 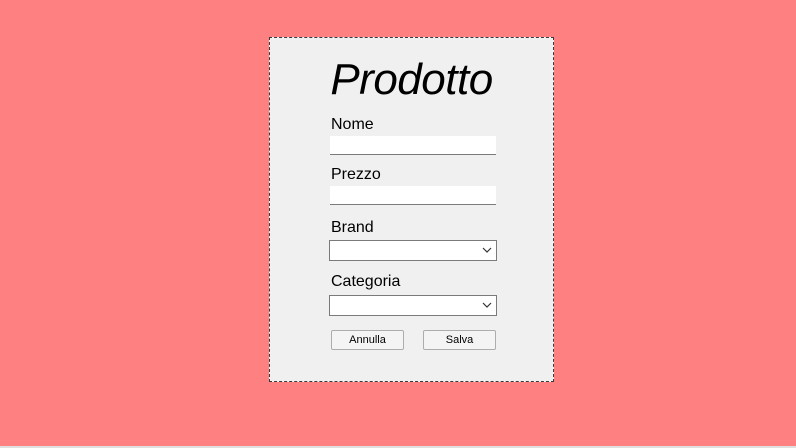 What do you see at coordinates (413, 250) in the screenshot?
I see `brand-dropdown` at bounding box center [413, 250].